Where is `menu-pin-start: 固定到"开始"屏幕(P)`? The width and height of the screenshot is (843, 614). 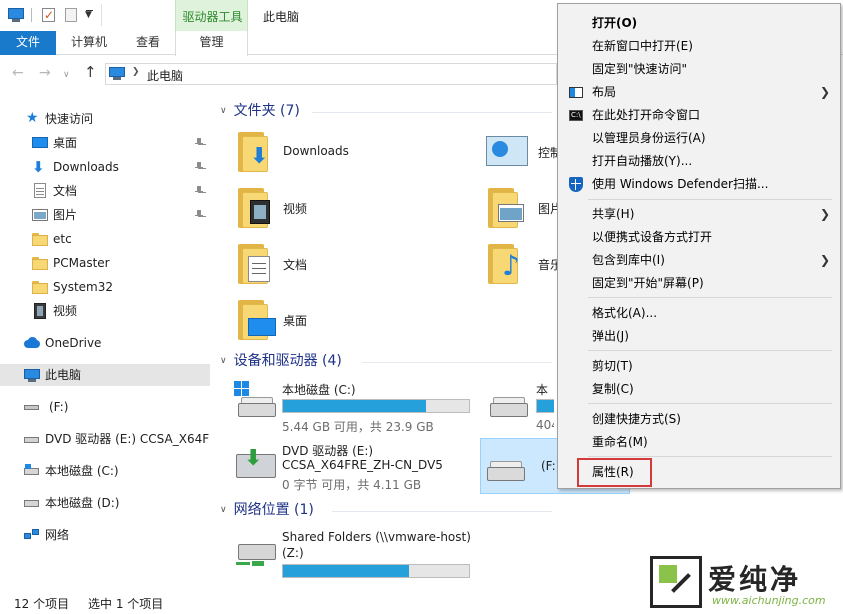
menu-pin-start: 固定到"开始"屏幕(P) is located at coordinates (699, 283).